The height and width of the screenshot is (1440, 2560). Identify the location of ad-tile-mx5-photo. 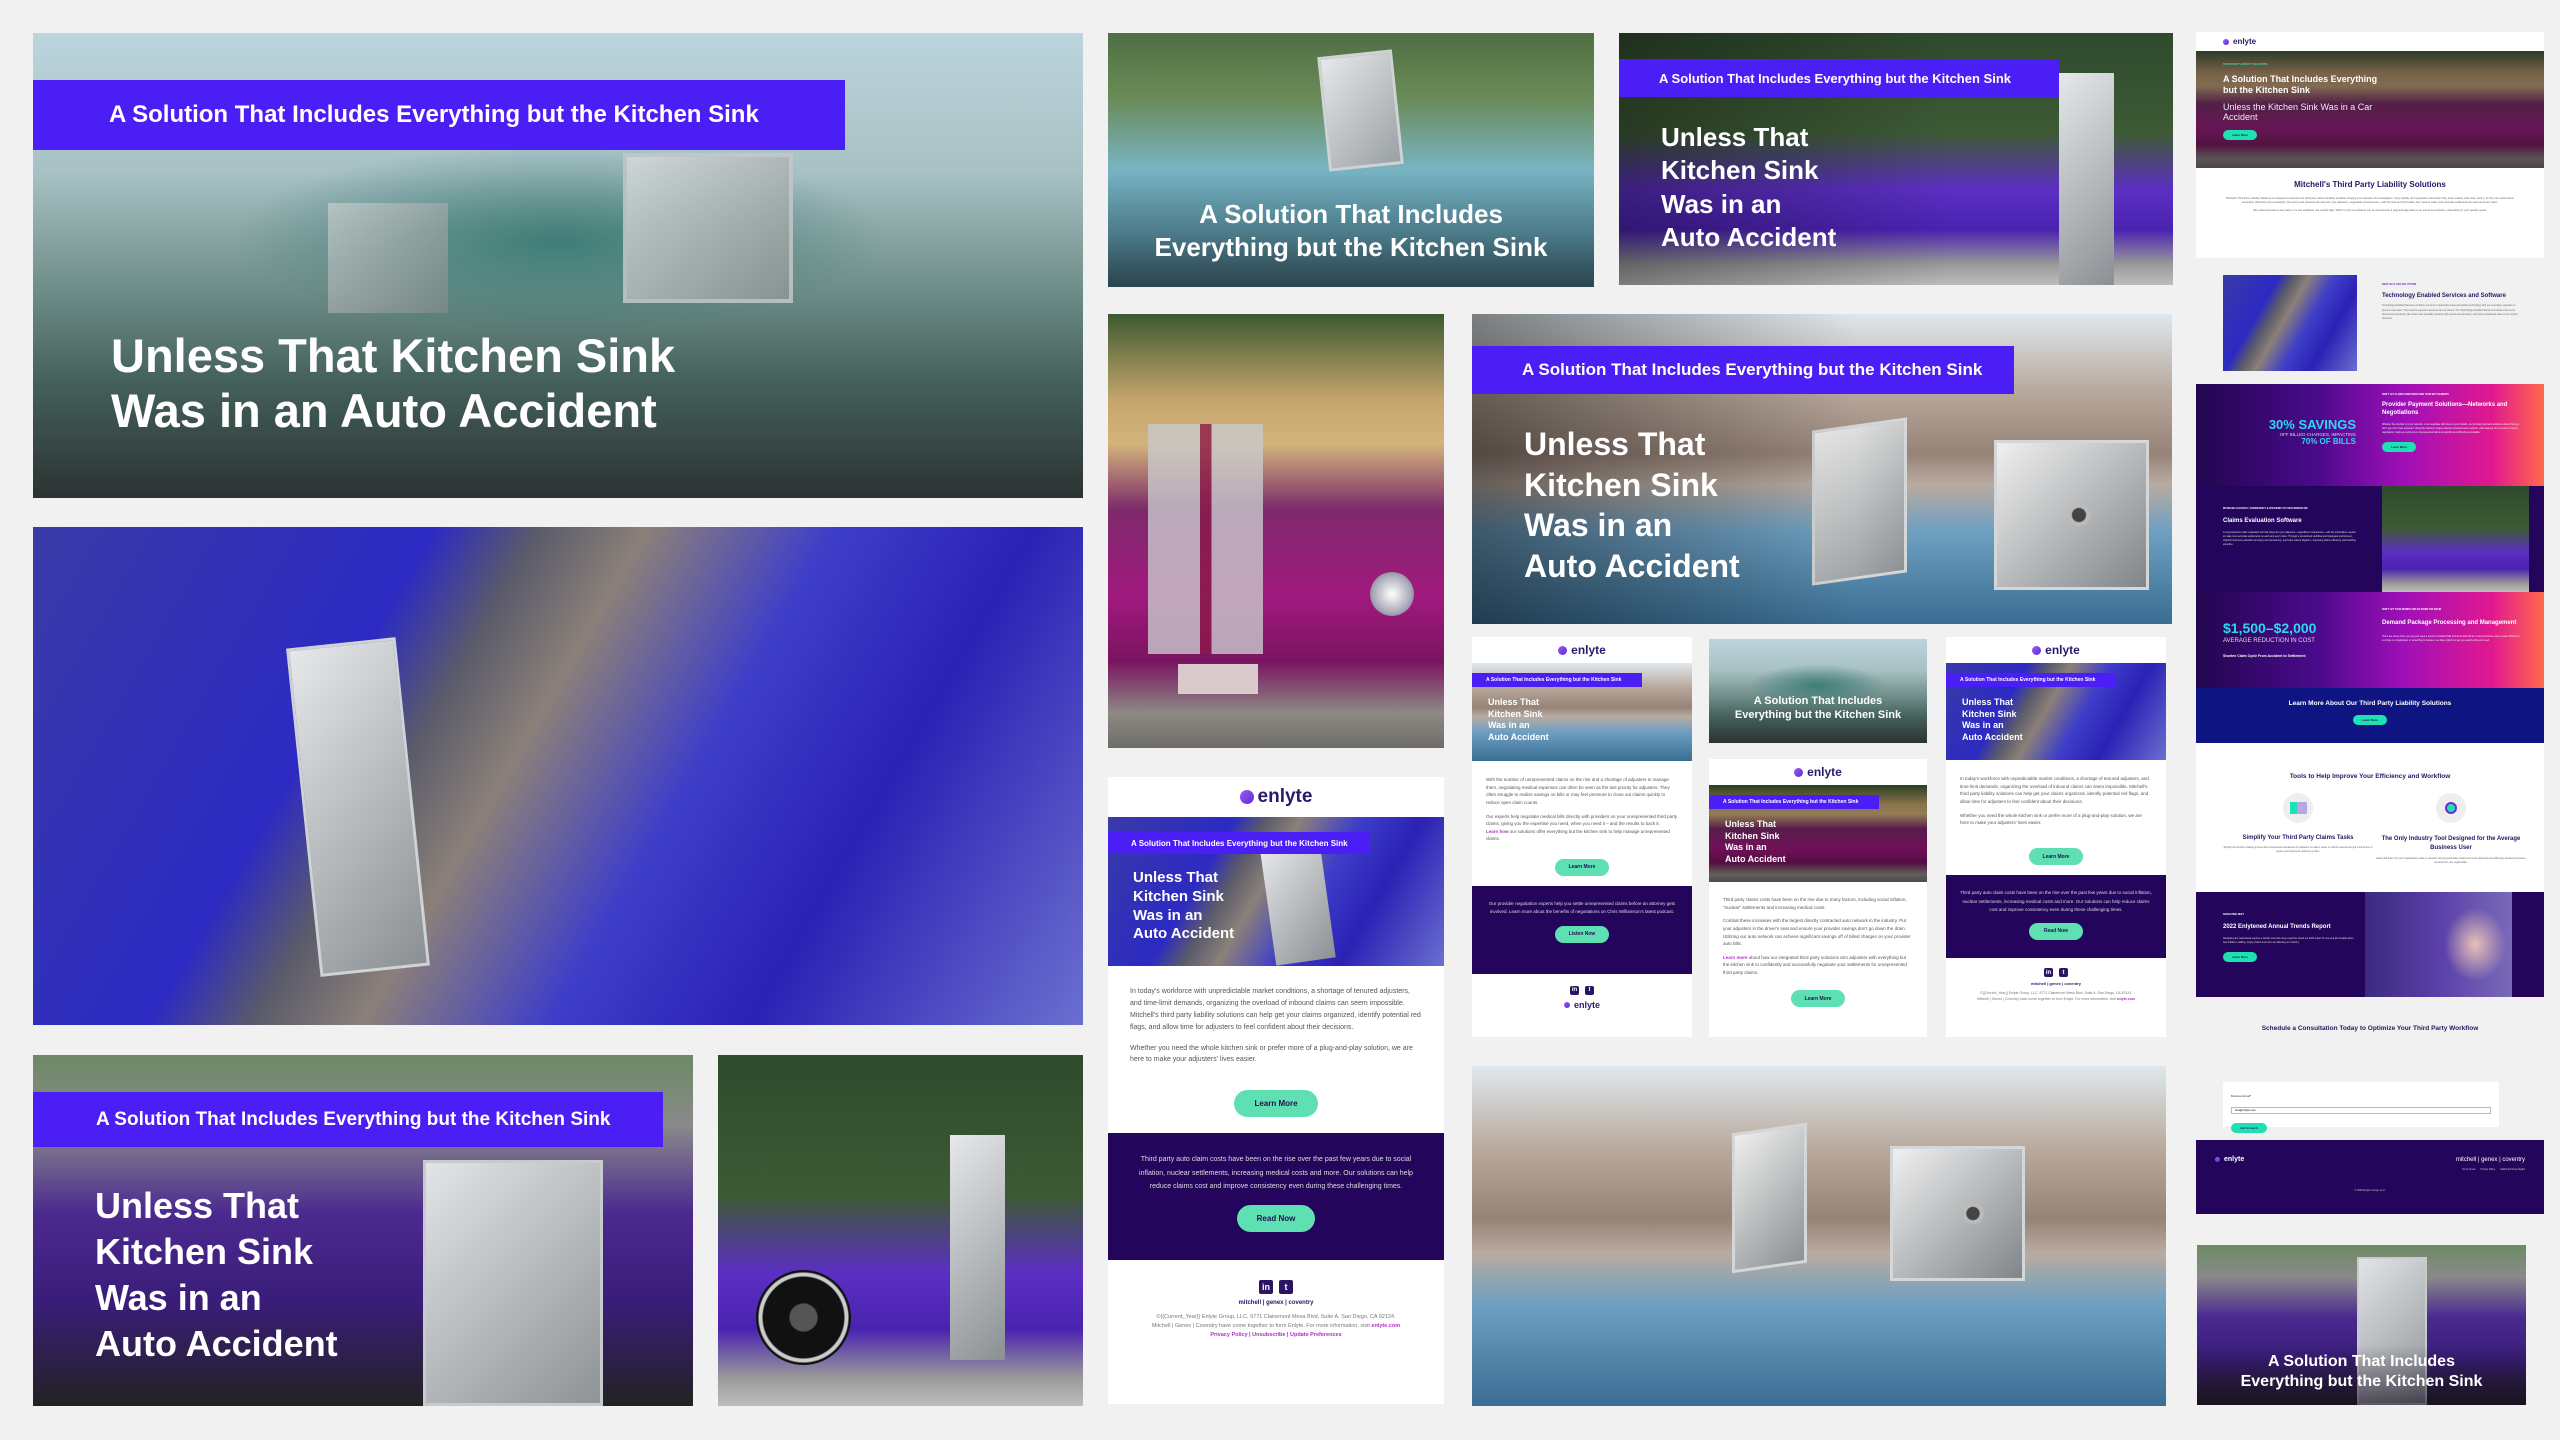
(900, 1230).